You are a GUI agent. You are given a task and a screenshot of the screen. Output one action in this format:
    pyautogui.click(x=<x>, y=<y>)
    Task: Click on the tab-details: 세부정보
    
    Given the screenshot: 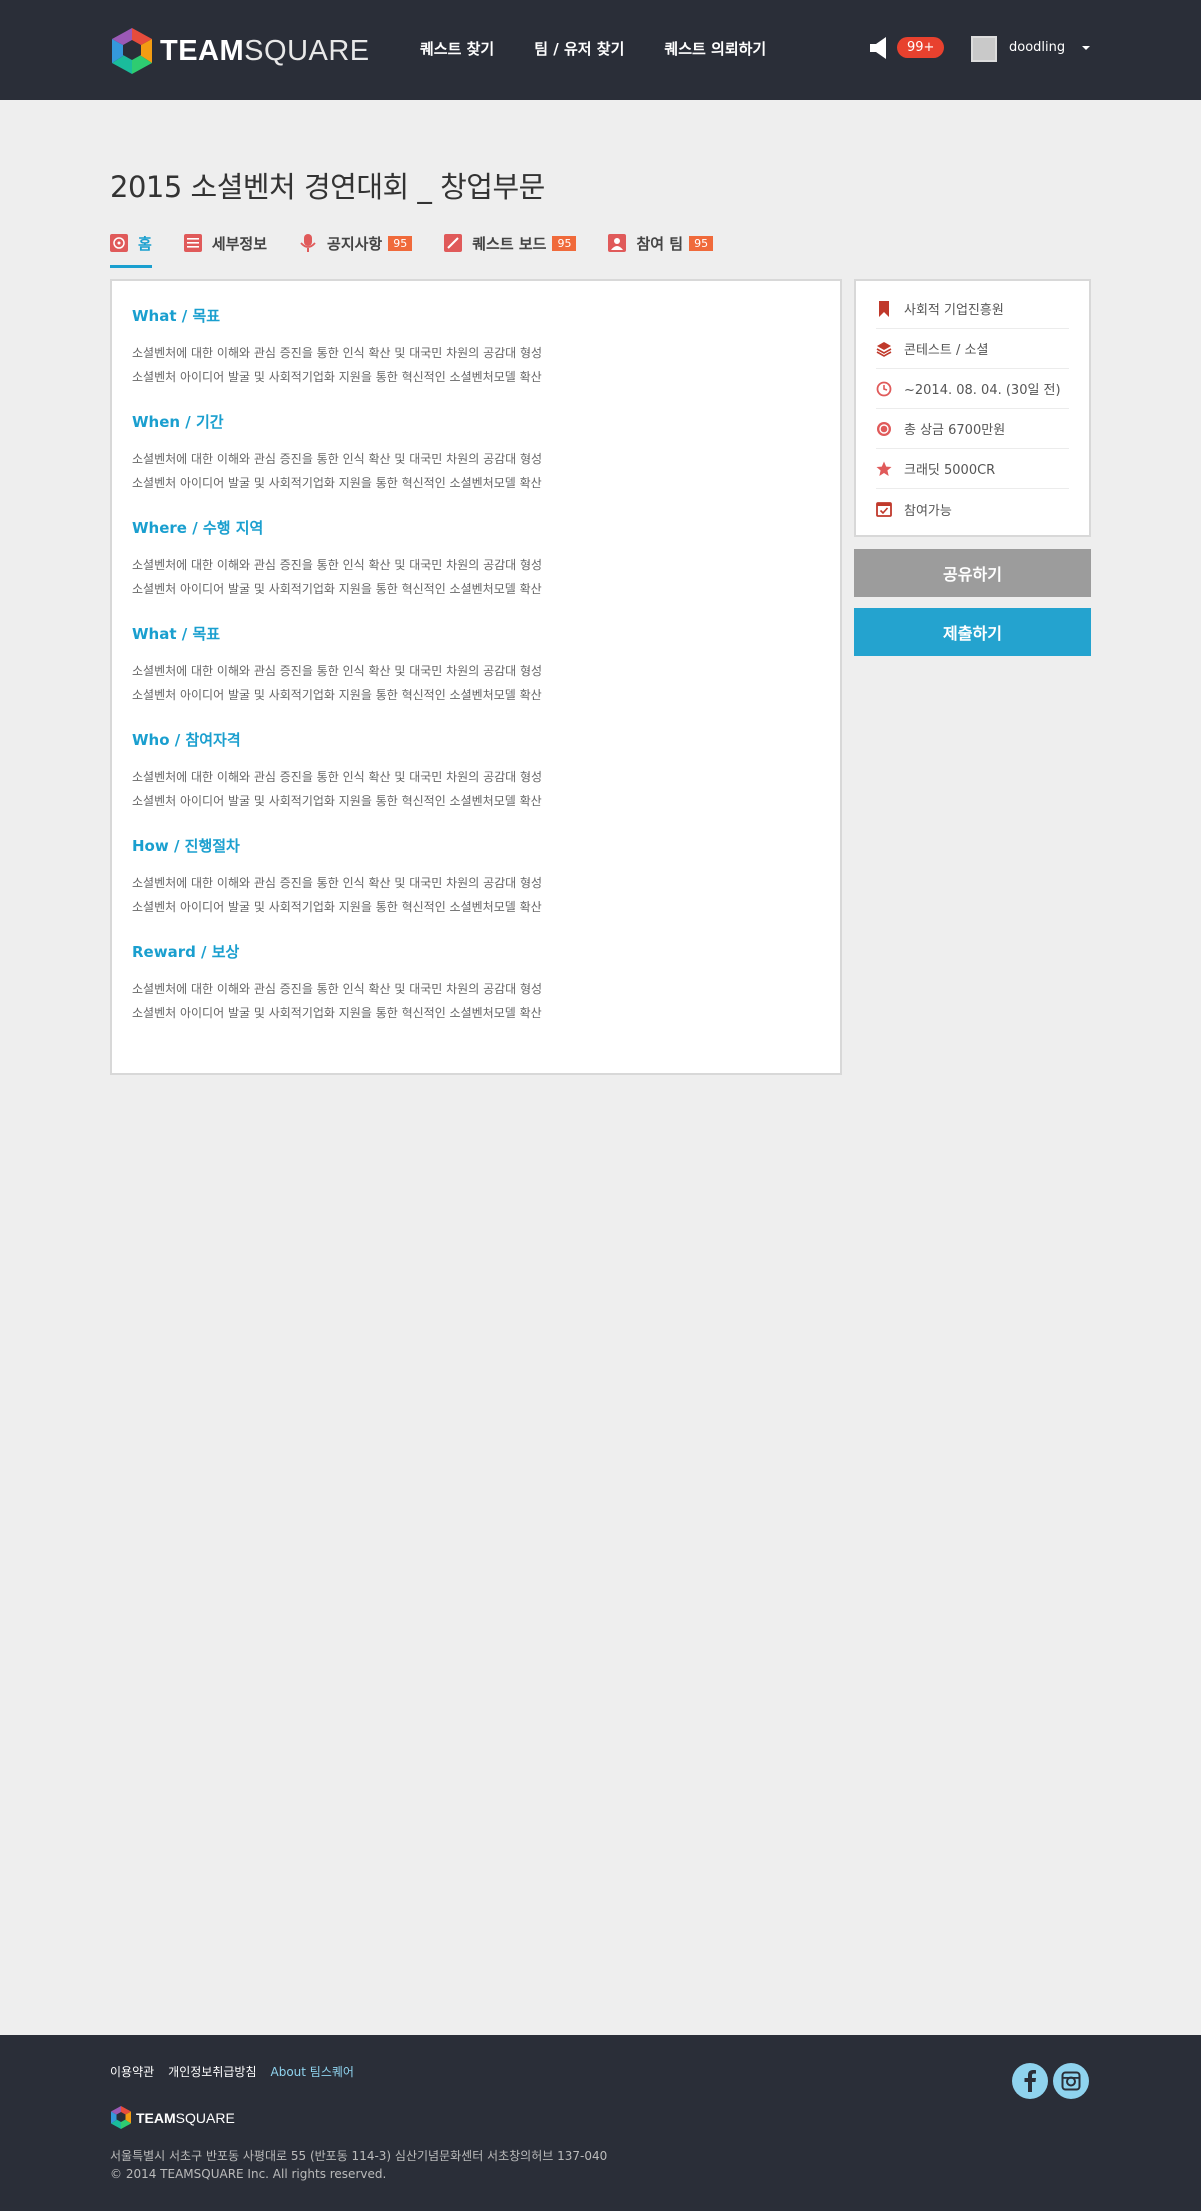 What is the action you would take?
    pyautogui.click(x=225, y=243)
    